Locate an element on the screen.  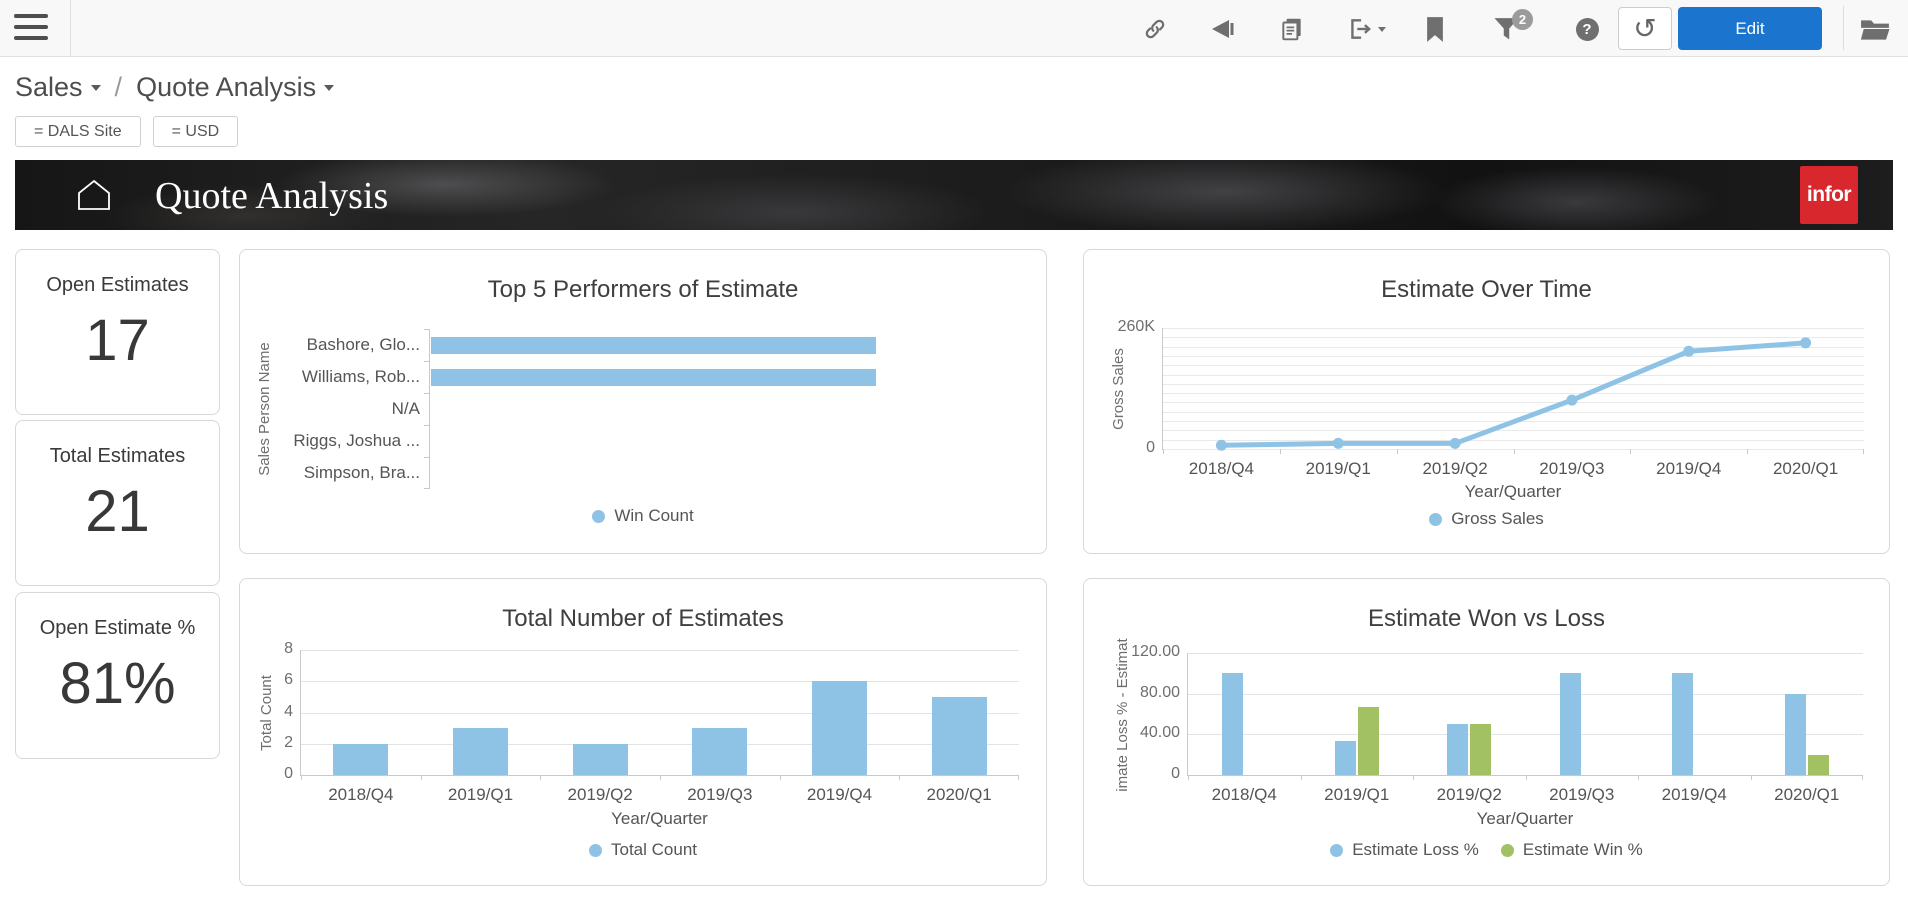
line-series is located at coordinates (1513, 394).